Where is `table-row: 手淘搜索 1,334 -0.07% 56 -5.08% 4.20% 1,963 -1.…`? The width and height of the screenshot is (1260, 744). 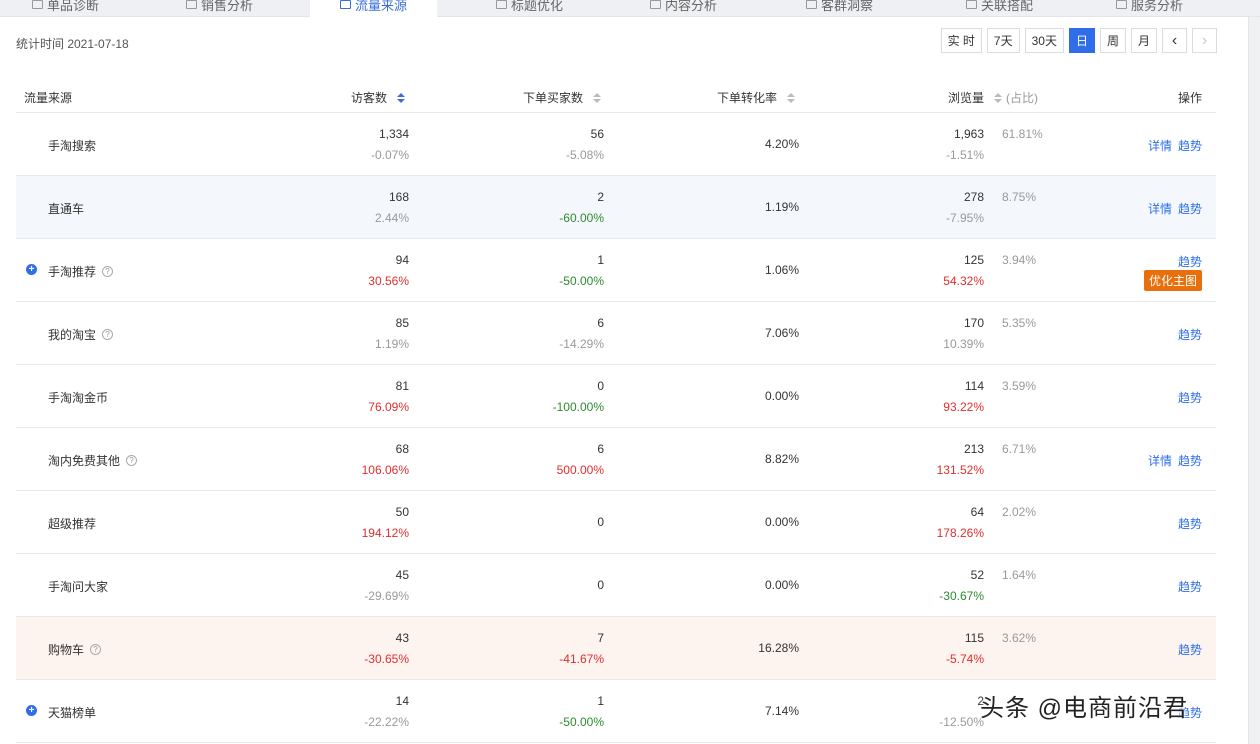
table-row: 手淘搜索 1,334 -0.07% 56 -5.08% 4.20% 1,963 -1.… is located at coordinates (616, 144).